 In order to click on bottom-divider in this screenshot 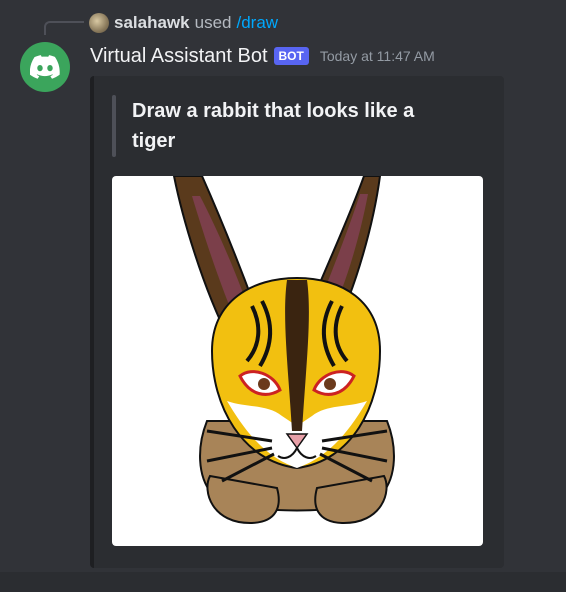, I will do `click(283, 582)`.